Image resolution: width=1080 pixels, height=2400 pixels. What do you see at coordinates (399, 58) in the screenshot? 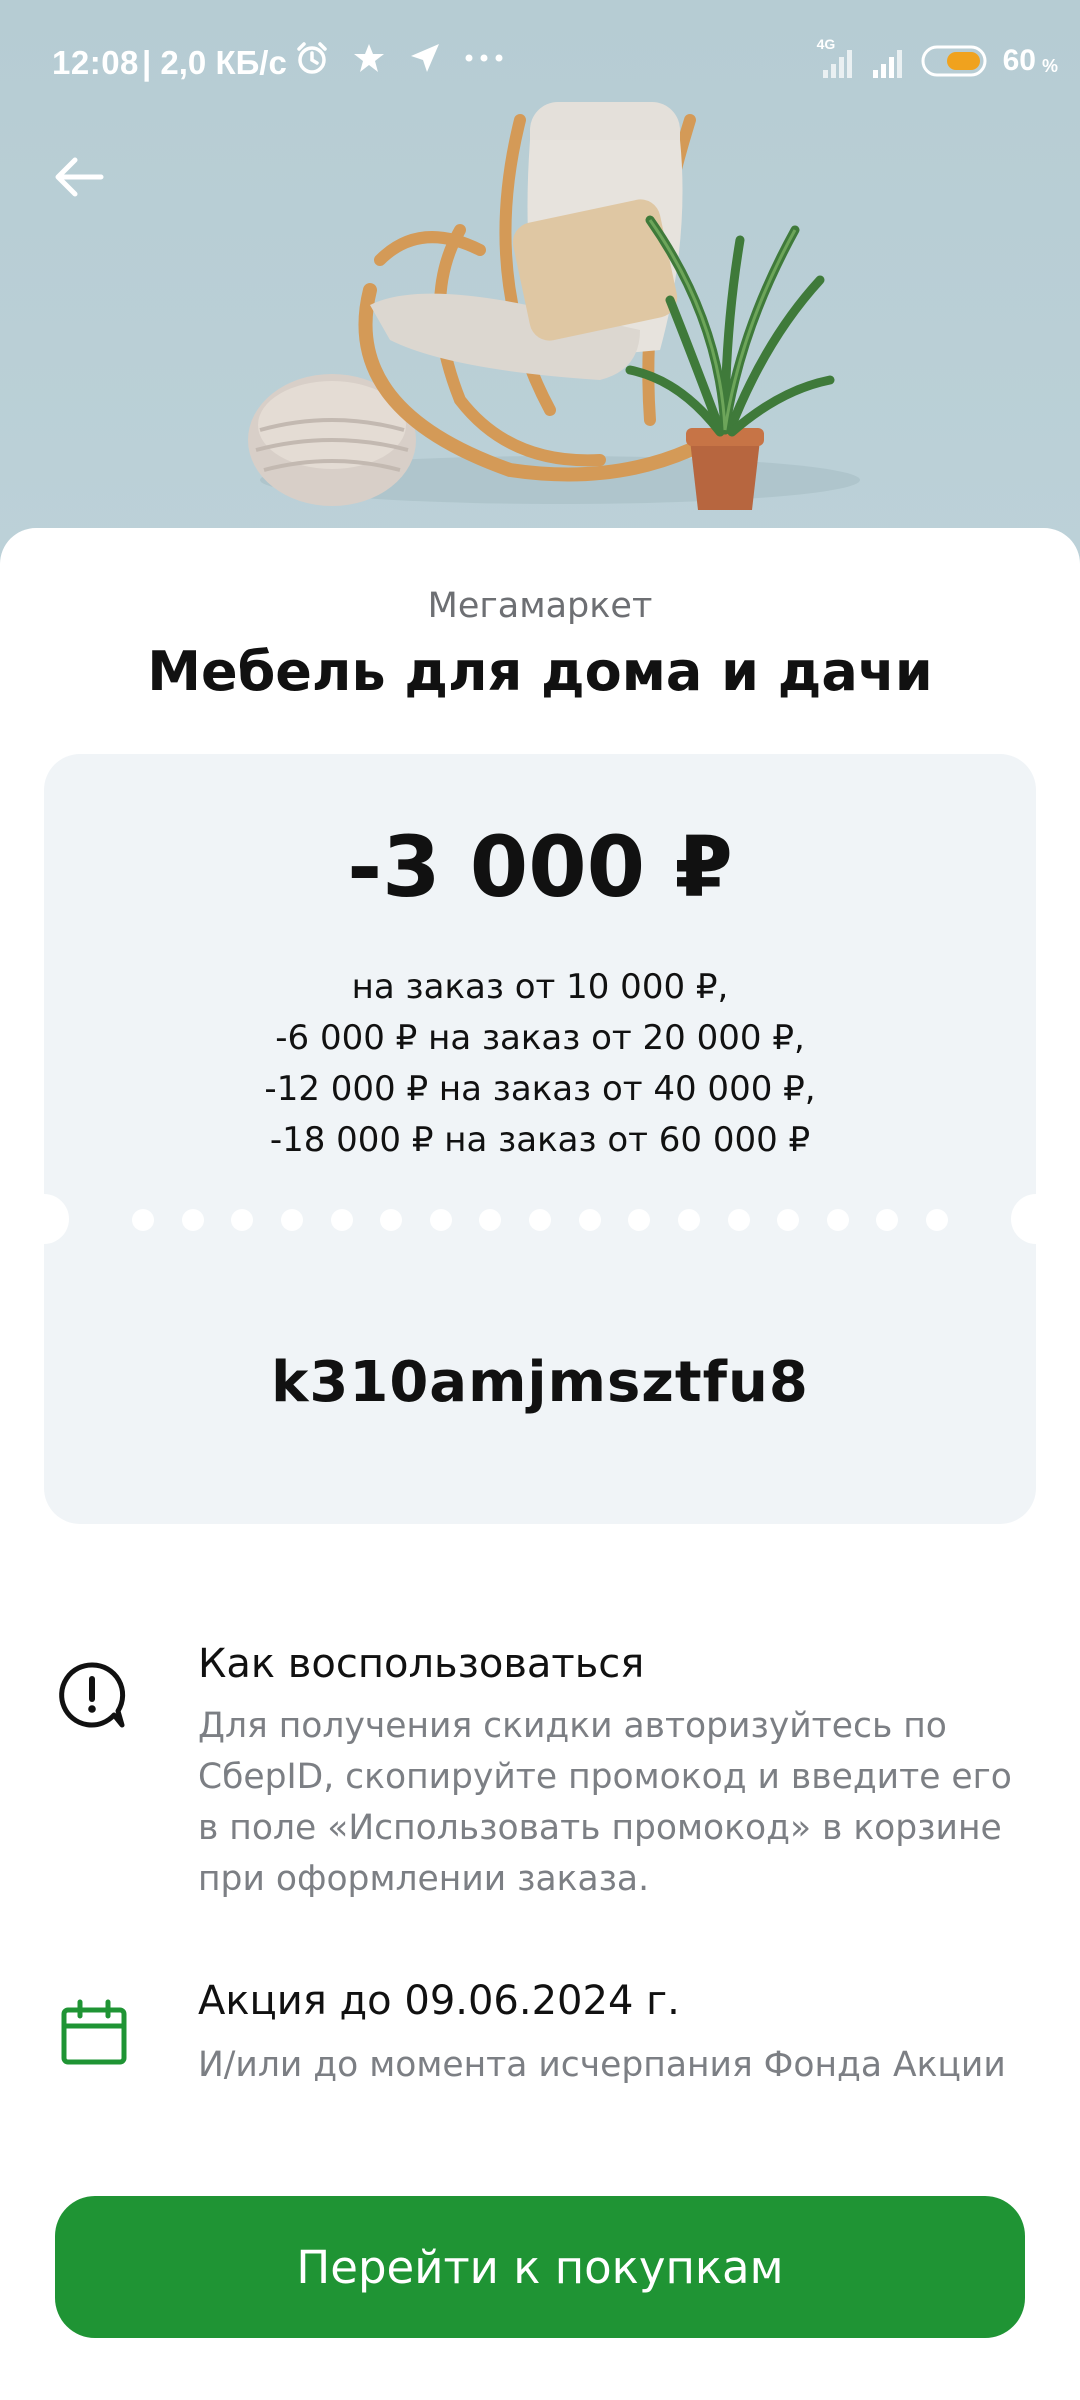
I see `status-icons` at bounding box center [399, 58].